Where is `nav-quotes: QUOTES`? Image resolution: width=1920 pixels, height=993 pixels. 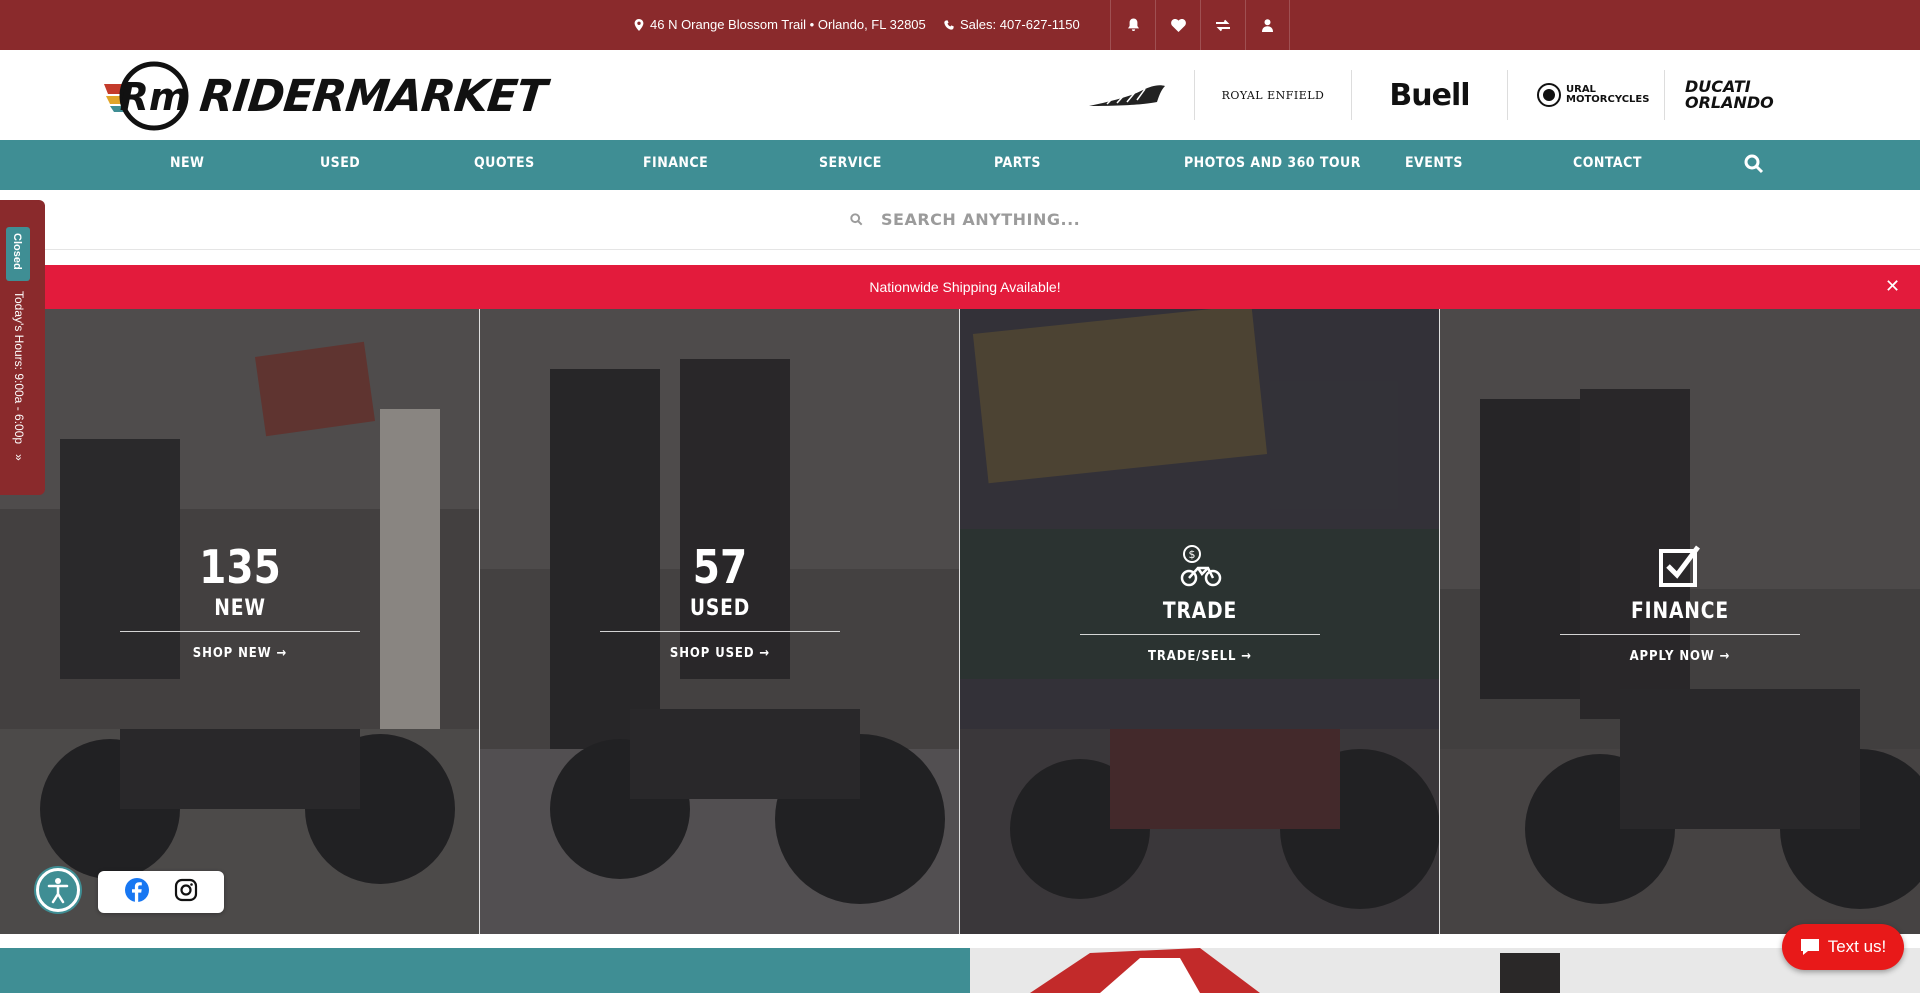 nav-quotes: QUOTES is located at coordinates (504, 163).